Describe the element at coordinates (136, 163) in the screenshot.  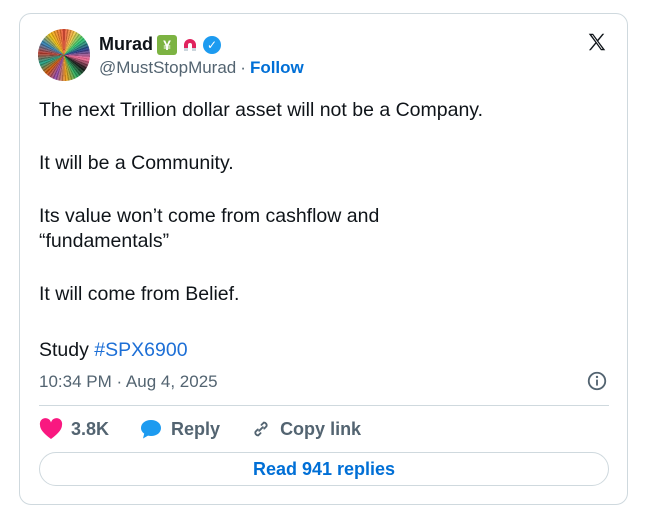
I see `tweet-paragraph: It will be a Community.` at that location.